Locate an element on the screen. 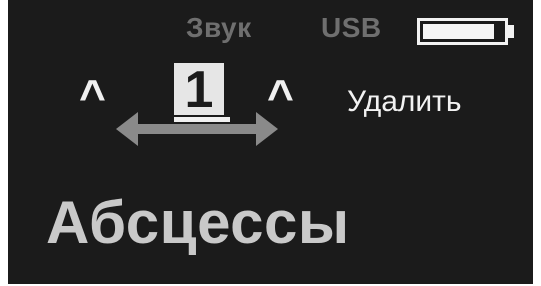  selected-value: 1 is located at coordinates (199, 89).